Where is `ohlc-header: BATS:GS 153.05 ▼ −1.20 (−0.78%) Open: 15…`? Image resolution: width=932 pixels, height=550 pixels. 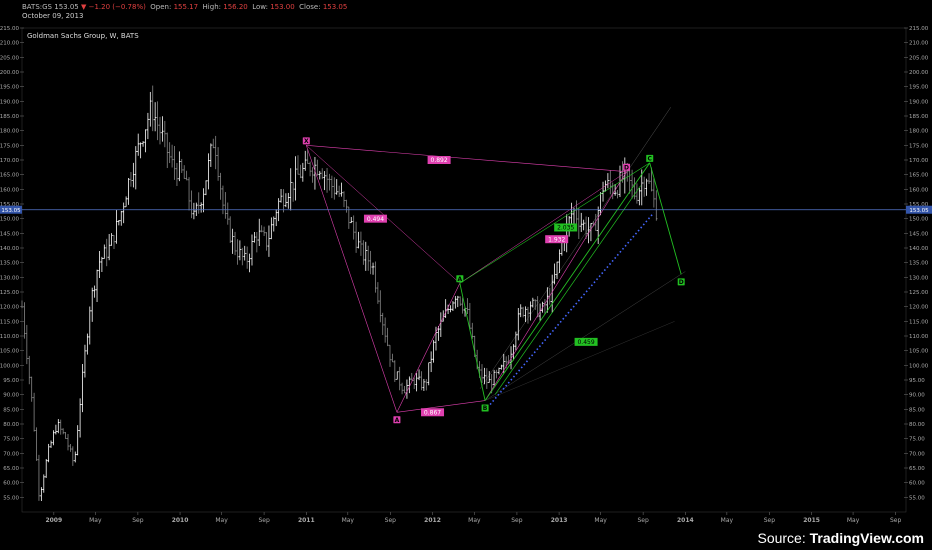
ohlc-header: BATS:GS 153.05 ▼ −1.20 (−0.78%) Open: 15… is located at coordinates (185, 7).